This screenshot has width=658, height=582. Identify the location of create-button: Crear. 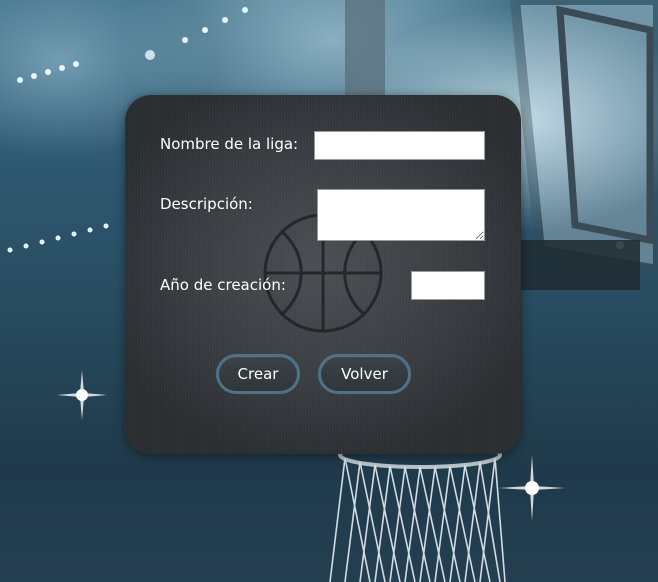
(258, 374).